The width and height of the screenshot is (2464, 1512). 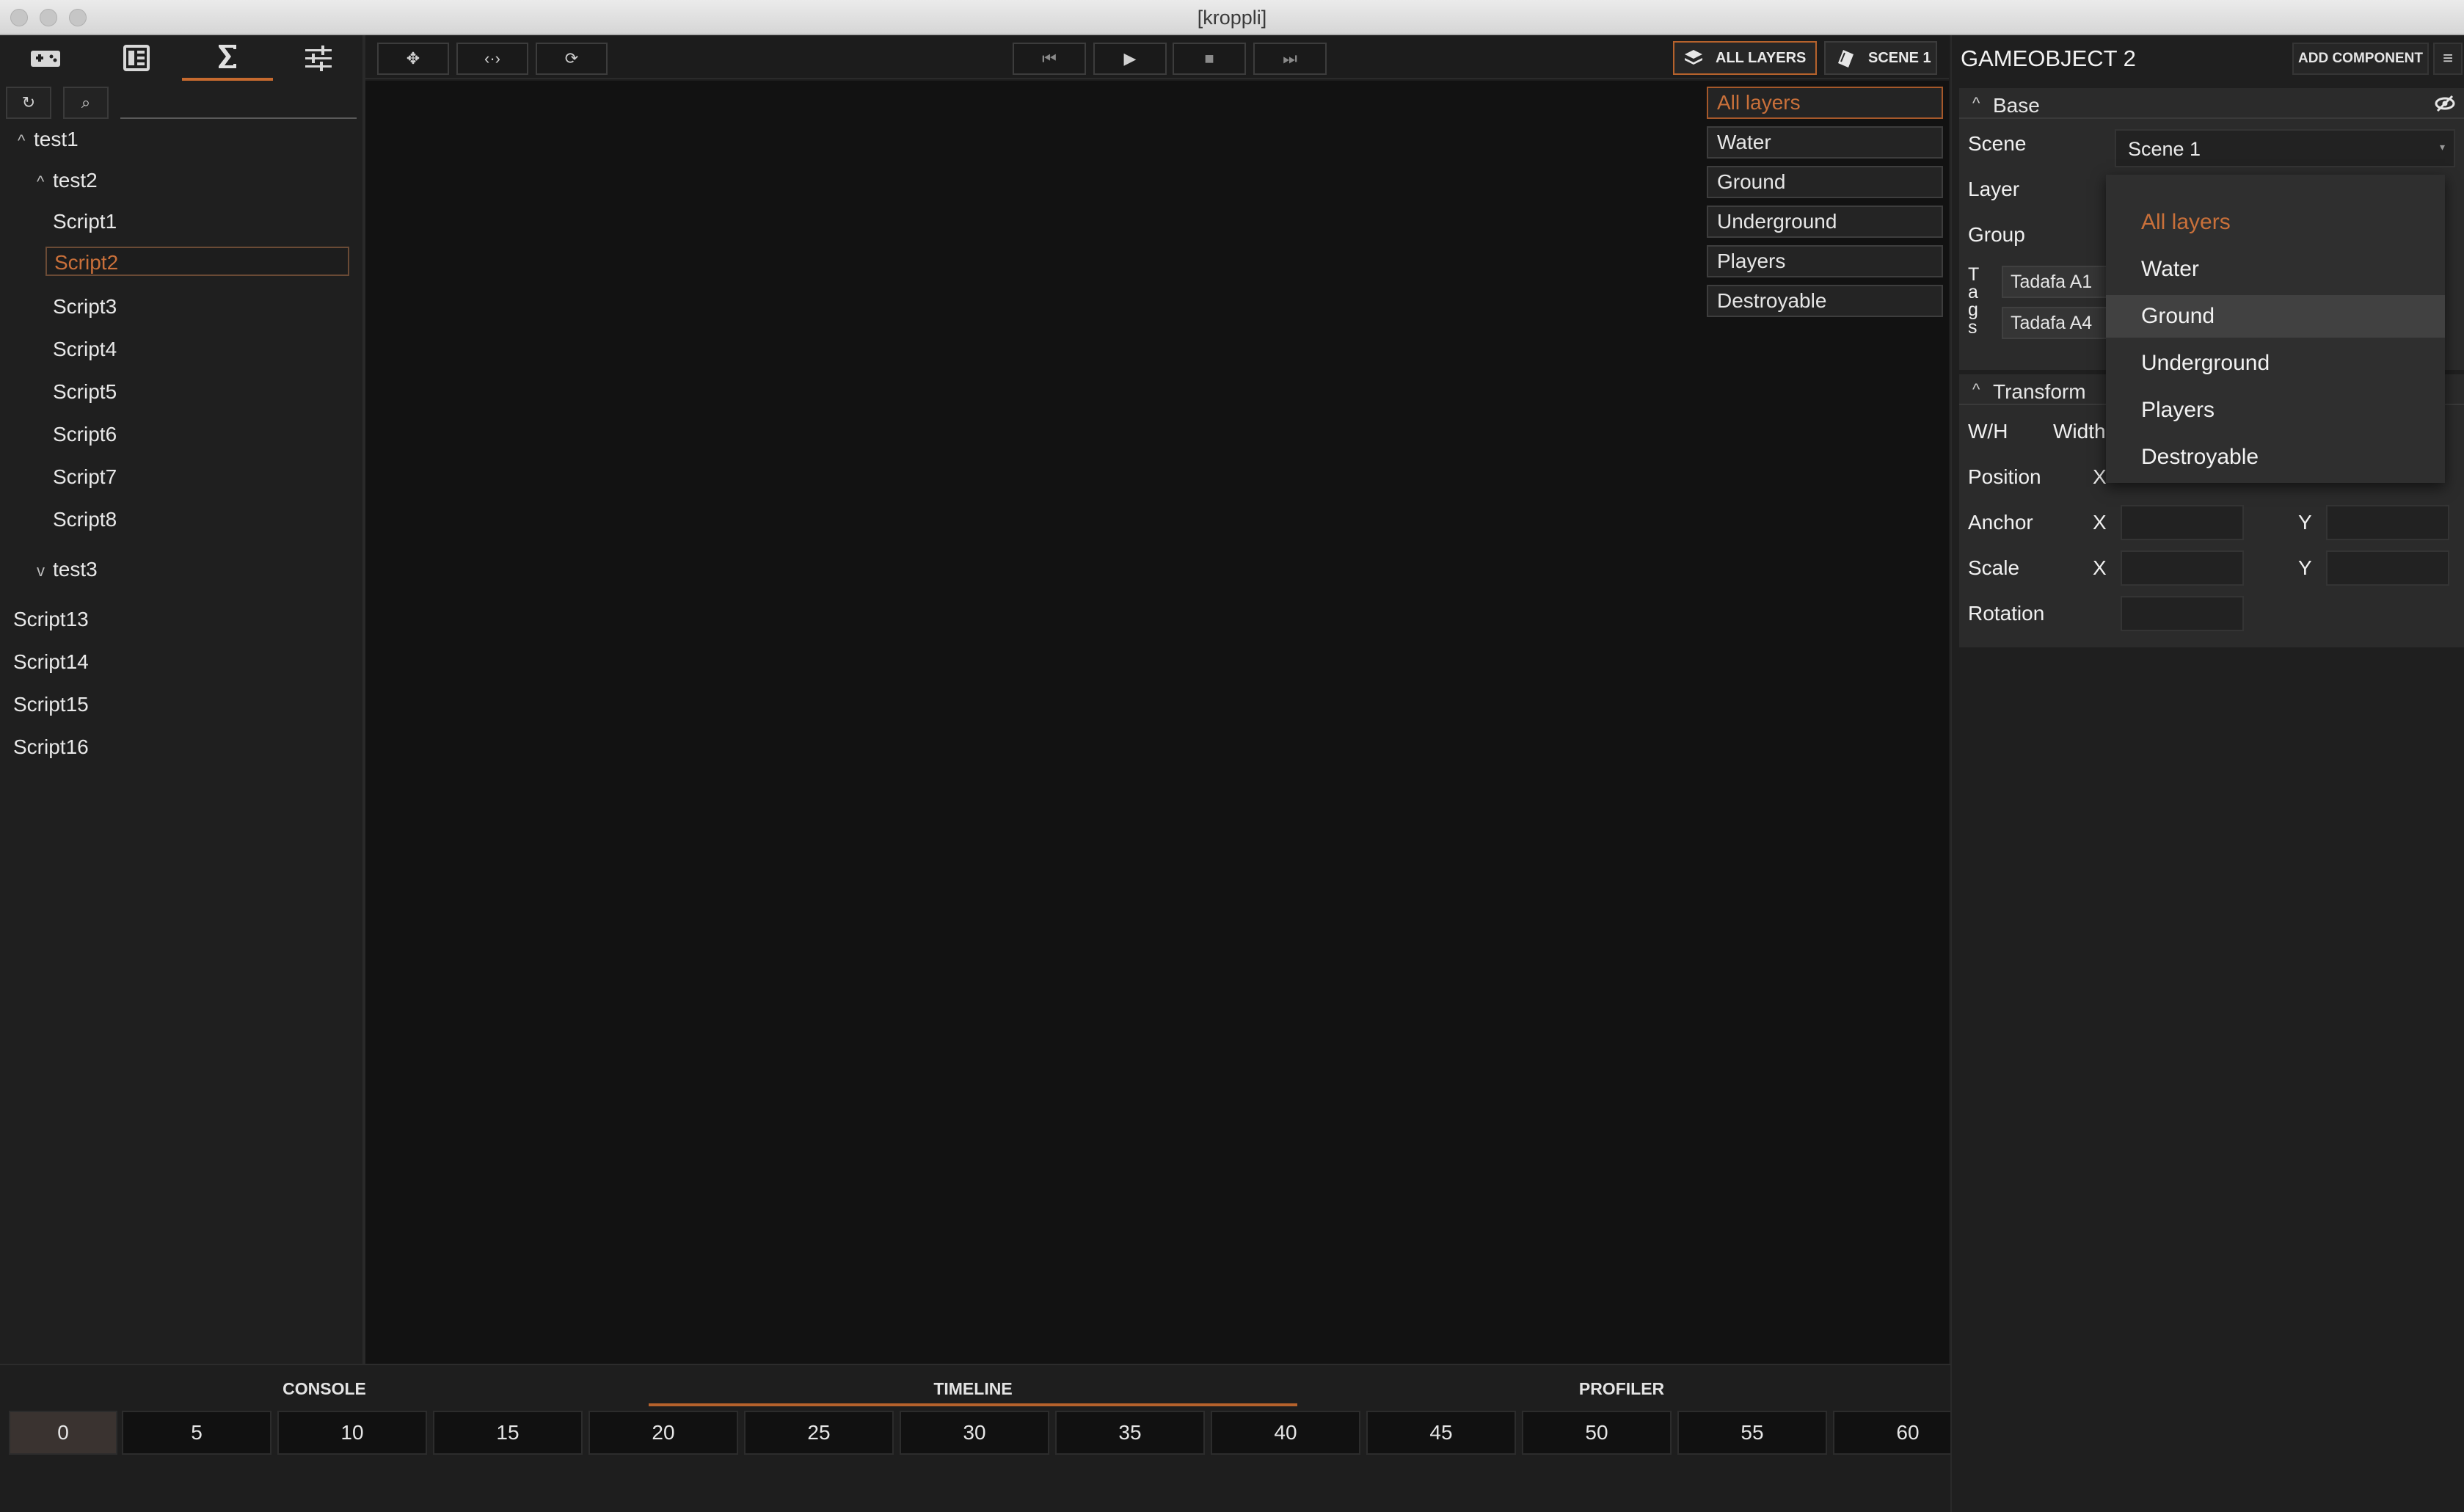 I want to click on all-layers-button: ALL LAYERS, so click(x=1745, y=58).